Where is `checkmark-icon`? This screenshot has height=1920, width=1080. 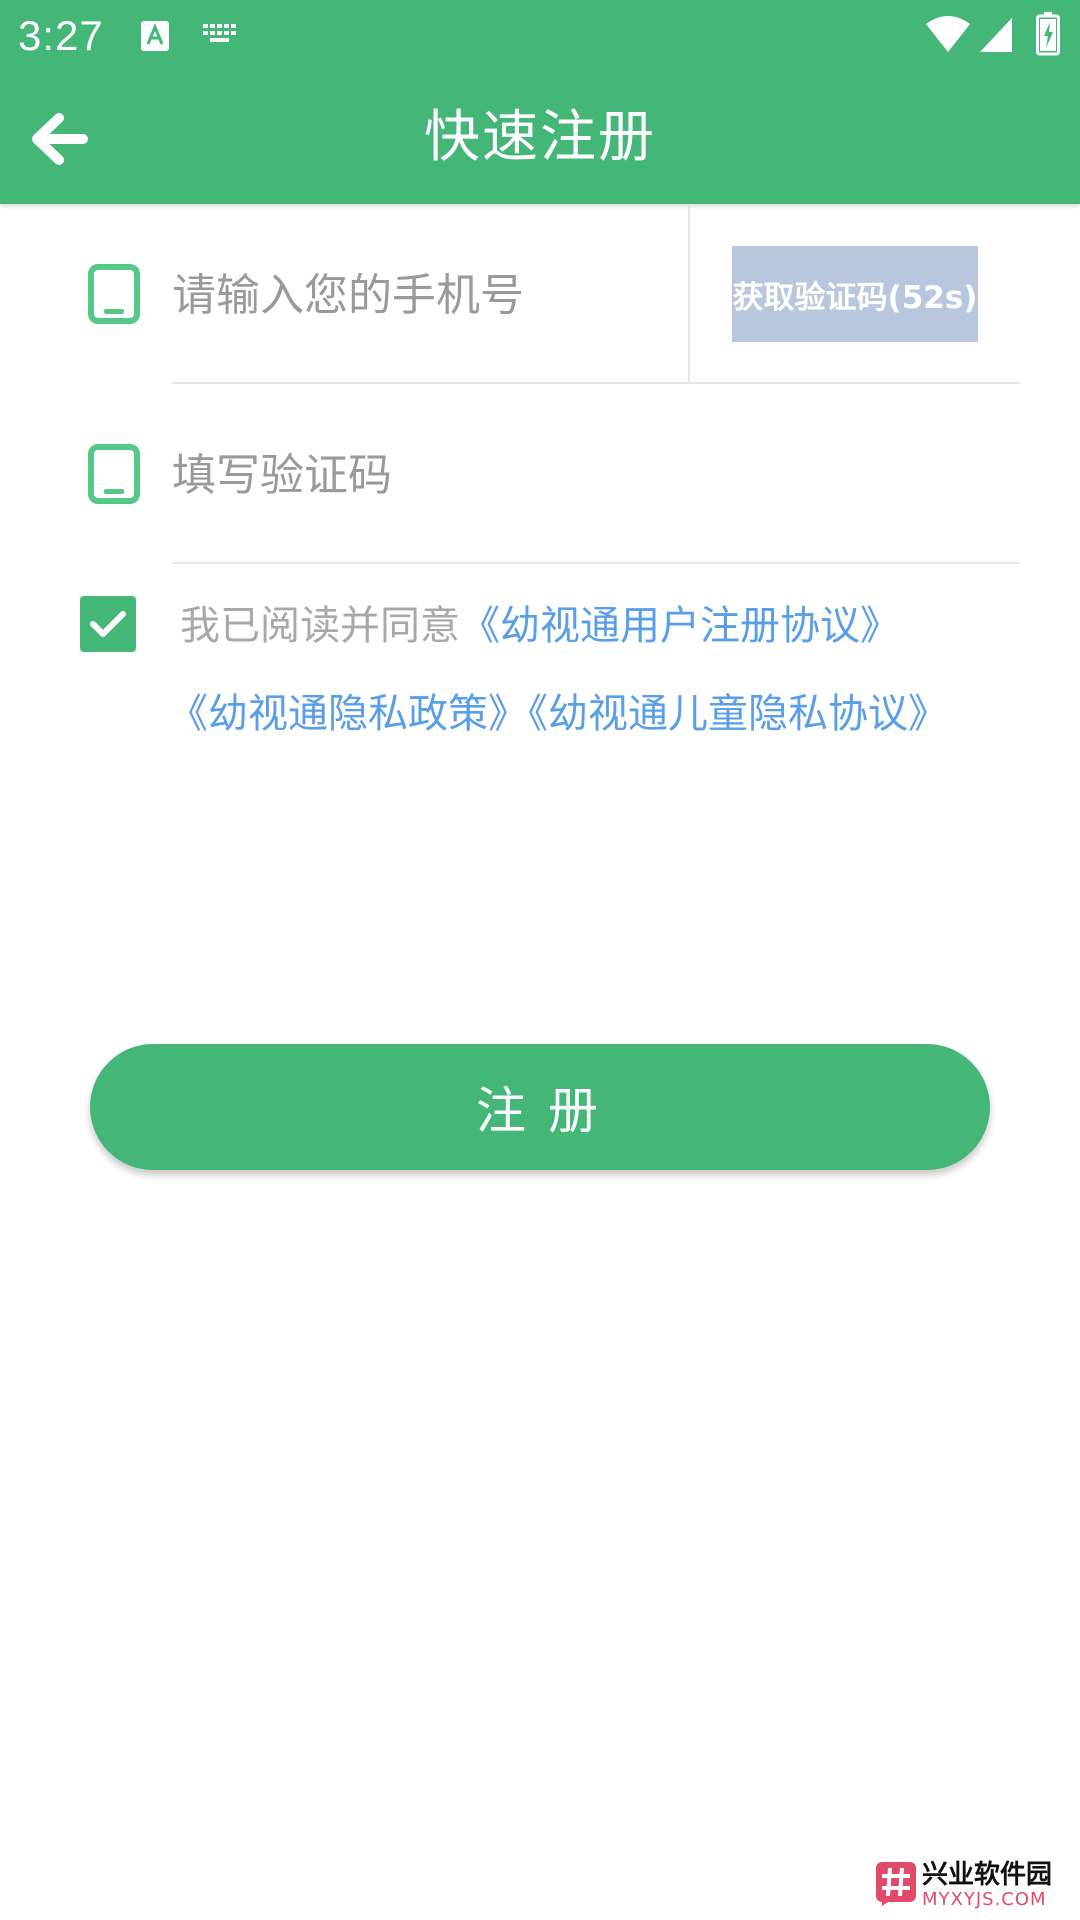 checkmark-icon is located at coordinates (108, 624).